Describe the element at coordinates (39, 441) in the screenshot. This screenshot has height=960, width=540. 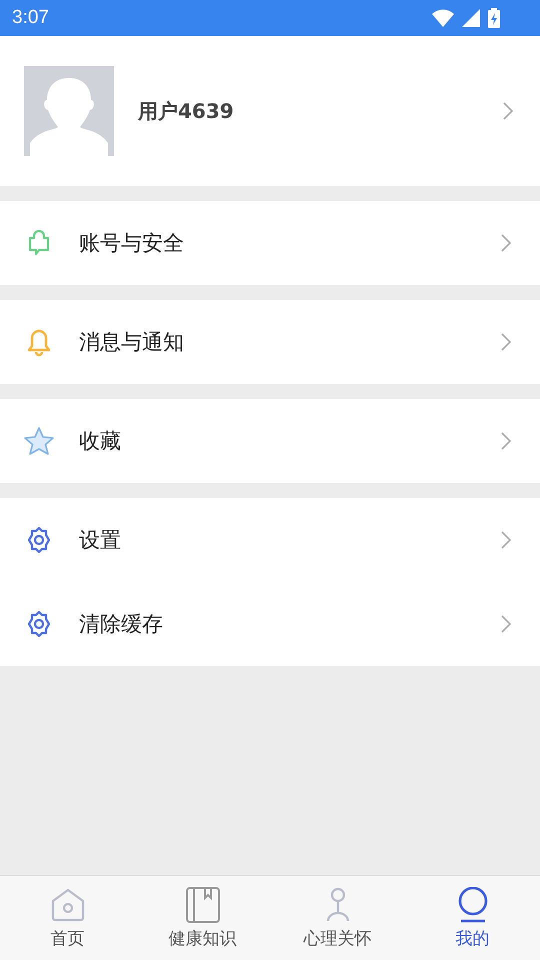
I see `star-icon` at that location.